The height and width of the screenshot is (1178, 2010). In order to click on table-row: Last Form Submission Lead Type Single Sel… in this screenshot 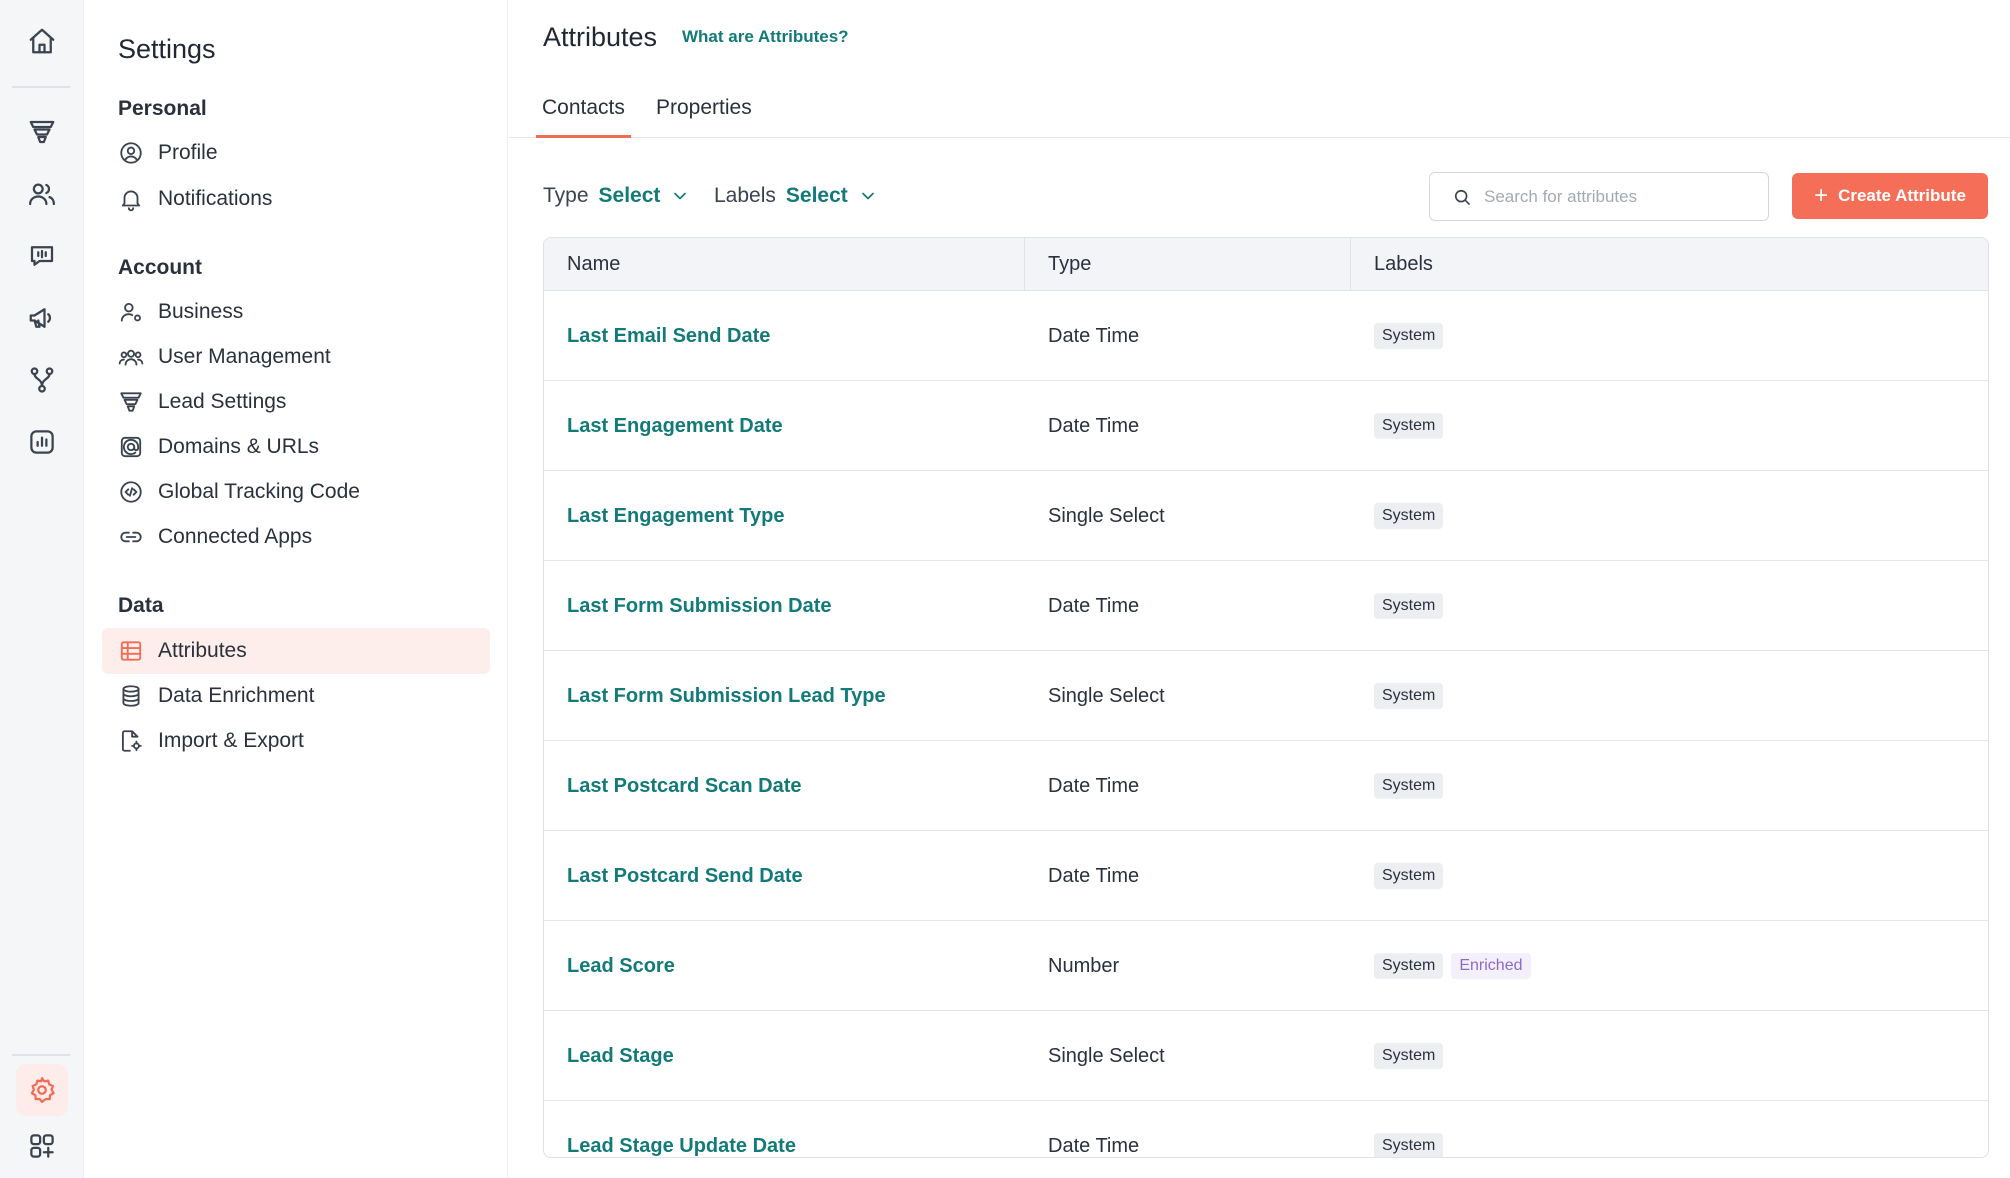, I will do `click(1266, 696)`.